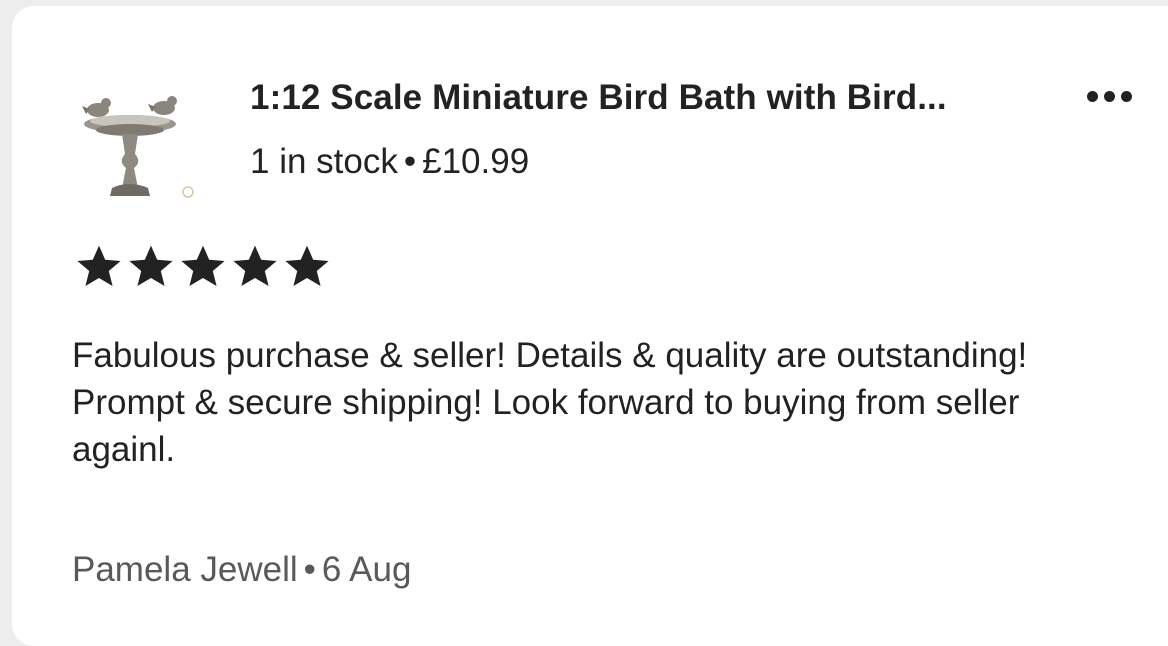  I want to click on more-options-icon, so click(1109, 96).